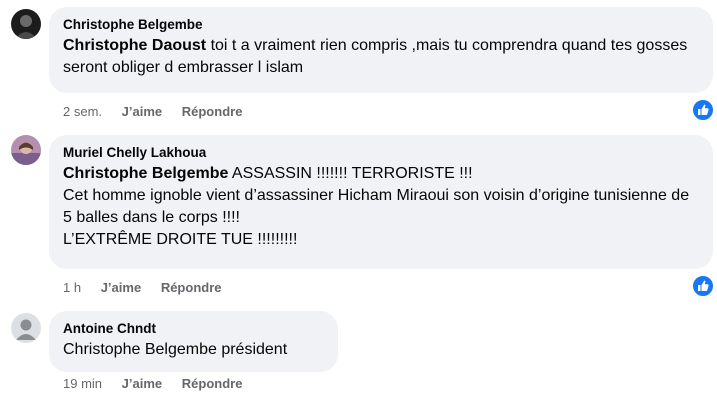  I want to click on default-avatar-icon, so click(26, 328).